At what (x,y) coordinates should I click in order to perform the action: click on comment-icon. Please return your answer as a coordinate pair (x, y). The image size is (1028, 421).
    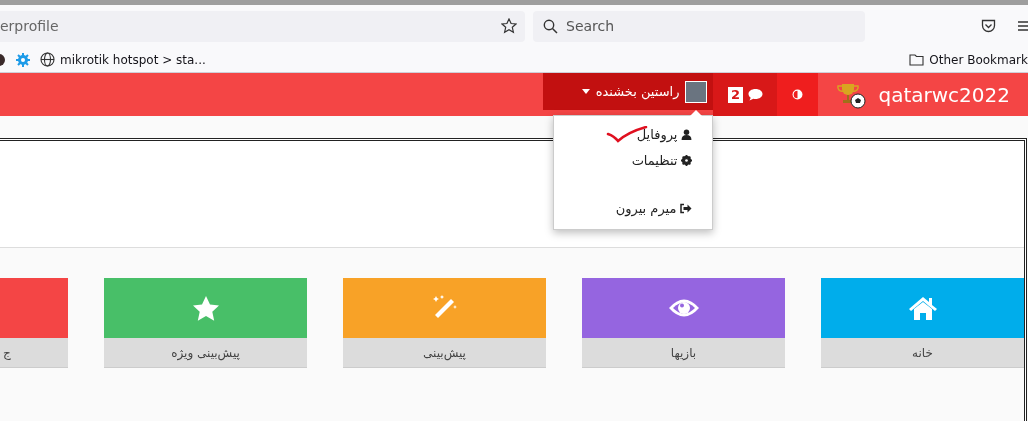
    Looking at the image, I should click on (755, 94).